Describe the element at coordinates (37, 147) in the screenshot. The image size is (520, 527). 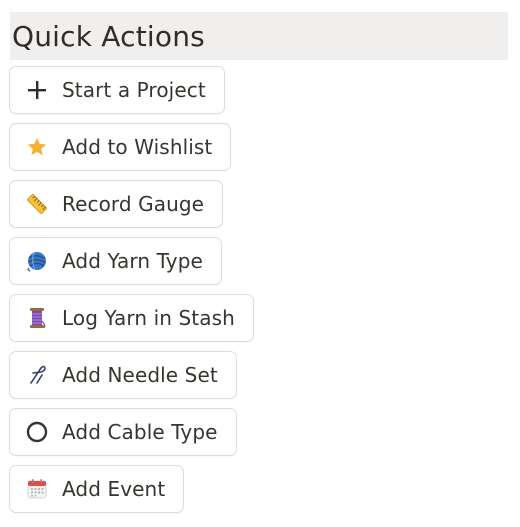
I see `star-icon` at that location.